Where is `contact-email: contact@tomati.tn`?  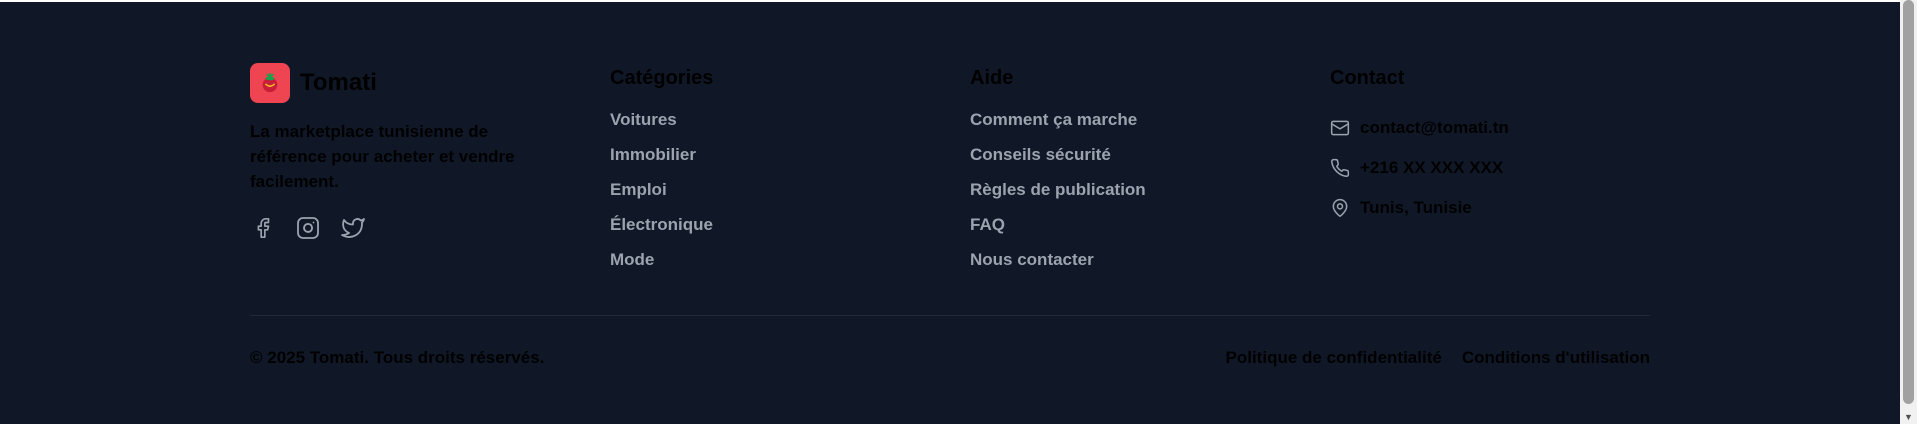
contact-email: contact@tomati.tn is located at coordinates (1434, 128).